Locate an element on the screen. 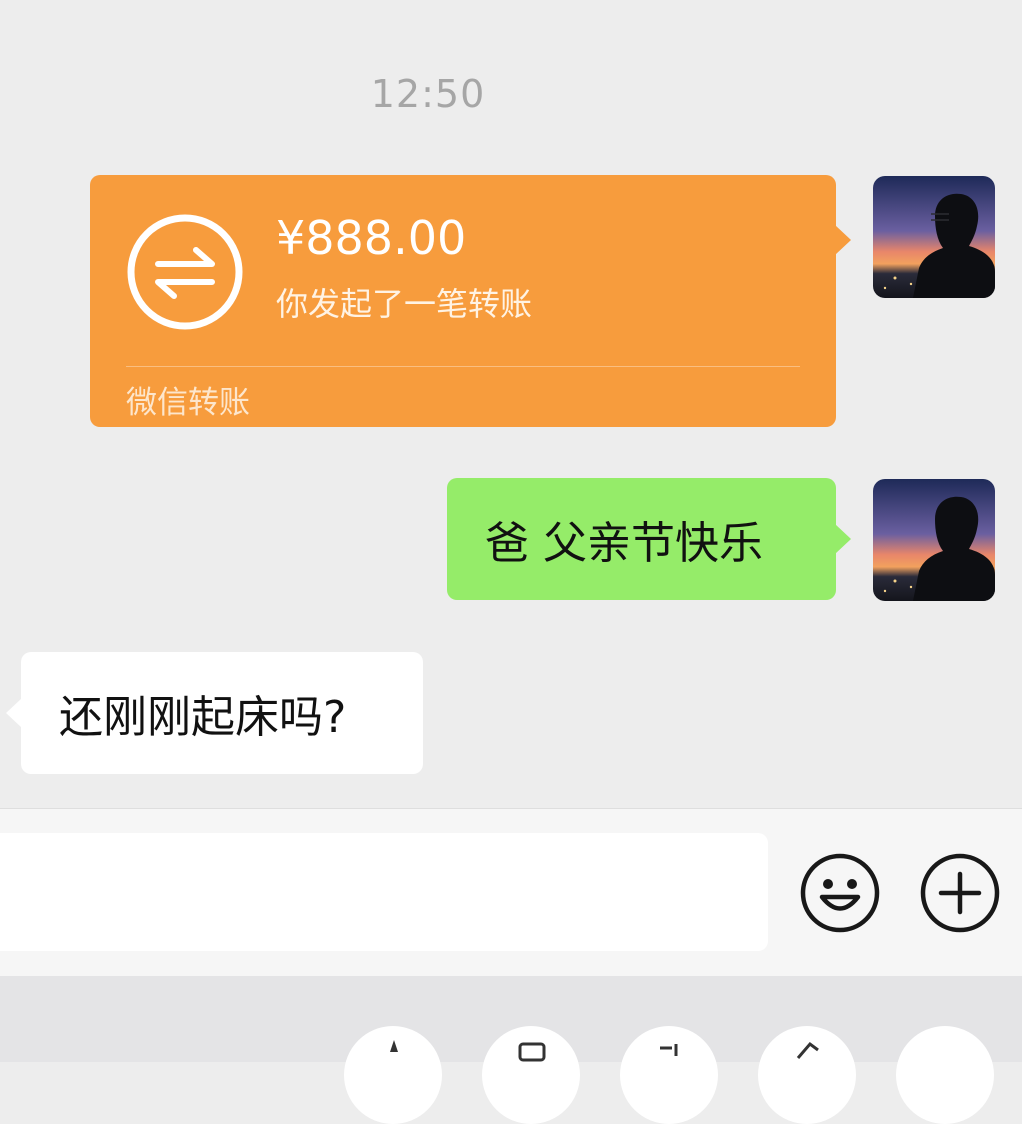 Image resolution: width=1022 pixels, height=1124 pixels. video-call-icon is located at coordinates (669, 1075).